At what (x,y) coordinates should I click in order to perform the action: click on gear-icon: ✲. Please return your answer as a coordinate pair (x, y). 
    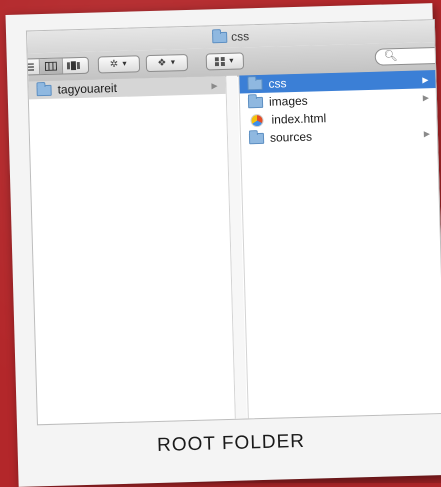
    Looking at the image, I should click on (114, 64).